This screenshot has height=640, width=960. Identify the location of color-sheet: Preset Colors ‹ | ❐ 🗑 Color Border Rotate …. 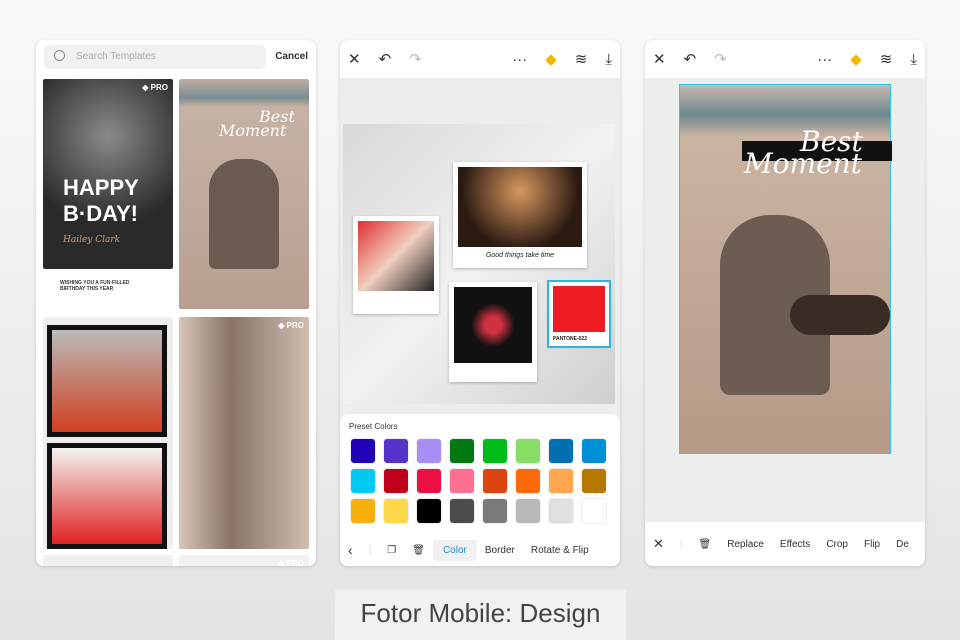
(480, 490).